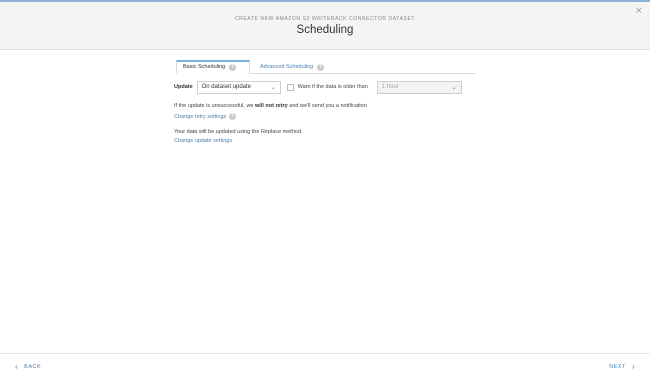 This screenshot has width=650, height=381. Describe the element at coordinates (204, 67) in the screenshot. I see `tab-label: Basic Scheduling` at that location.